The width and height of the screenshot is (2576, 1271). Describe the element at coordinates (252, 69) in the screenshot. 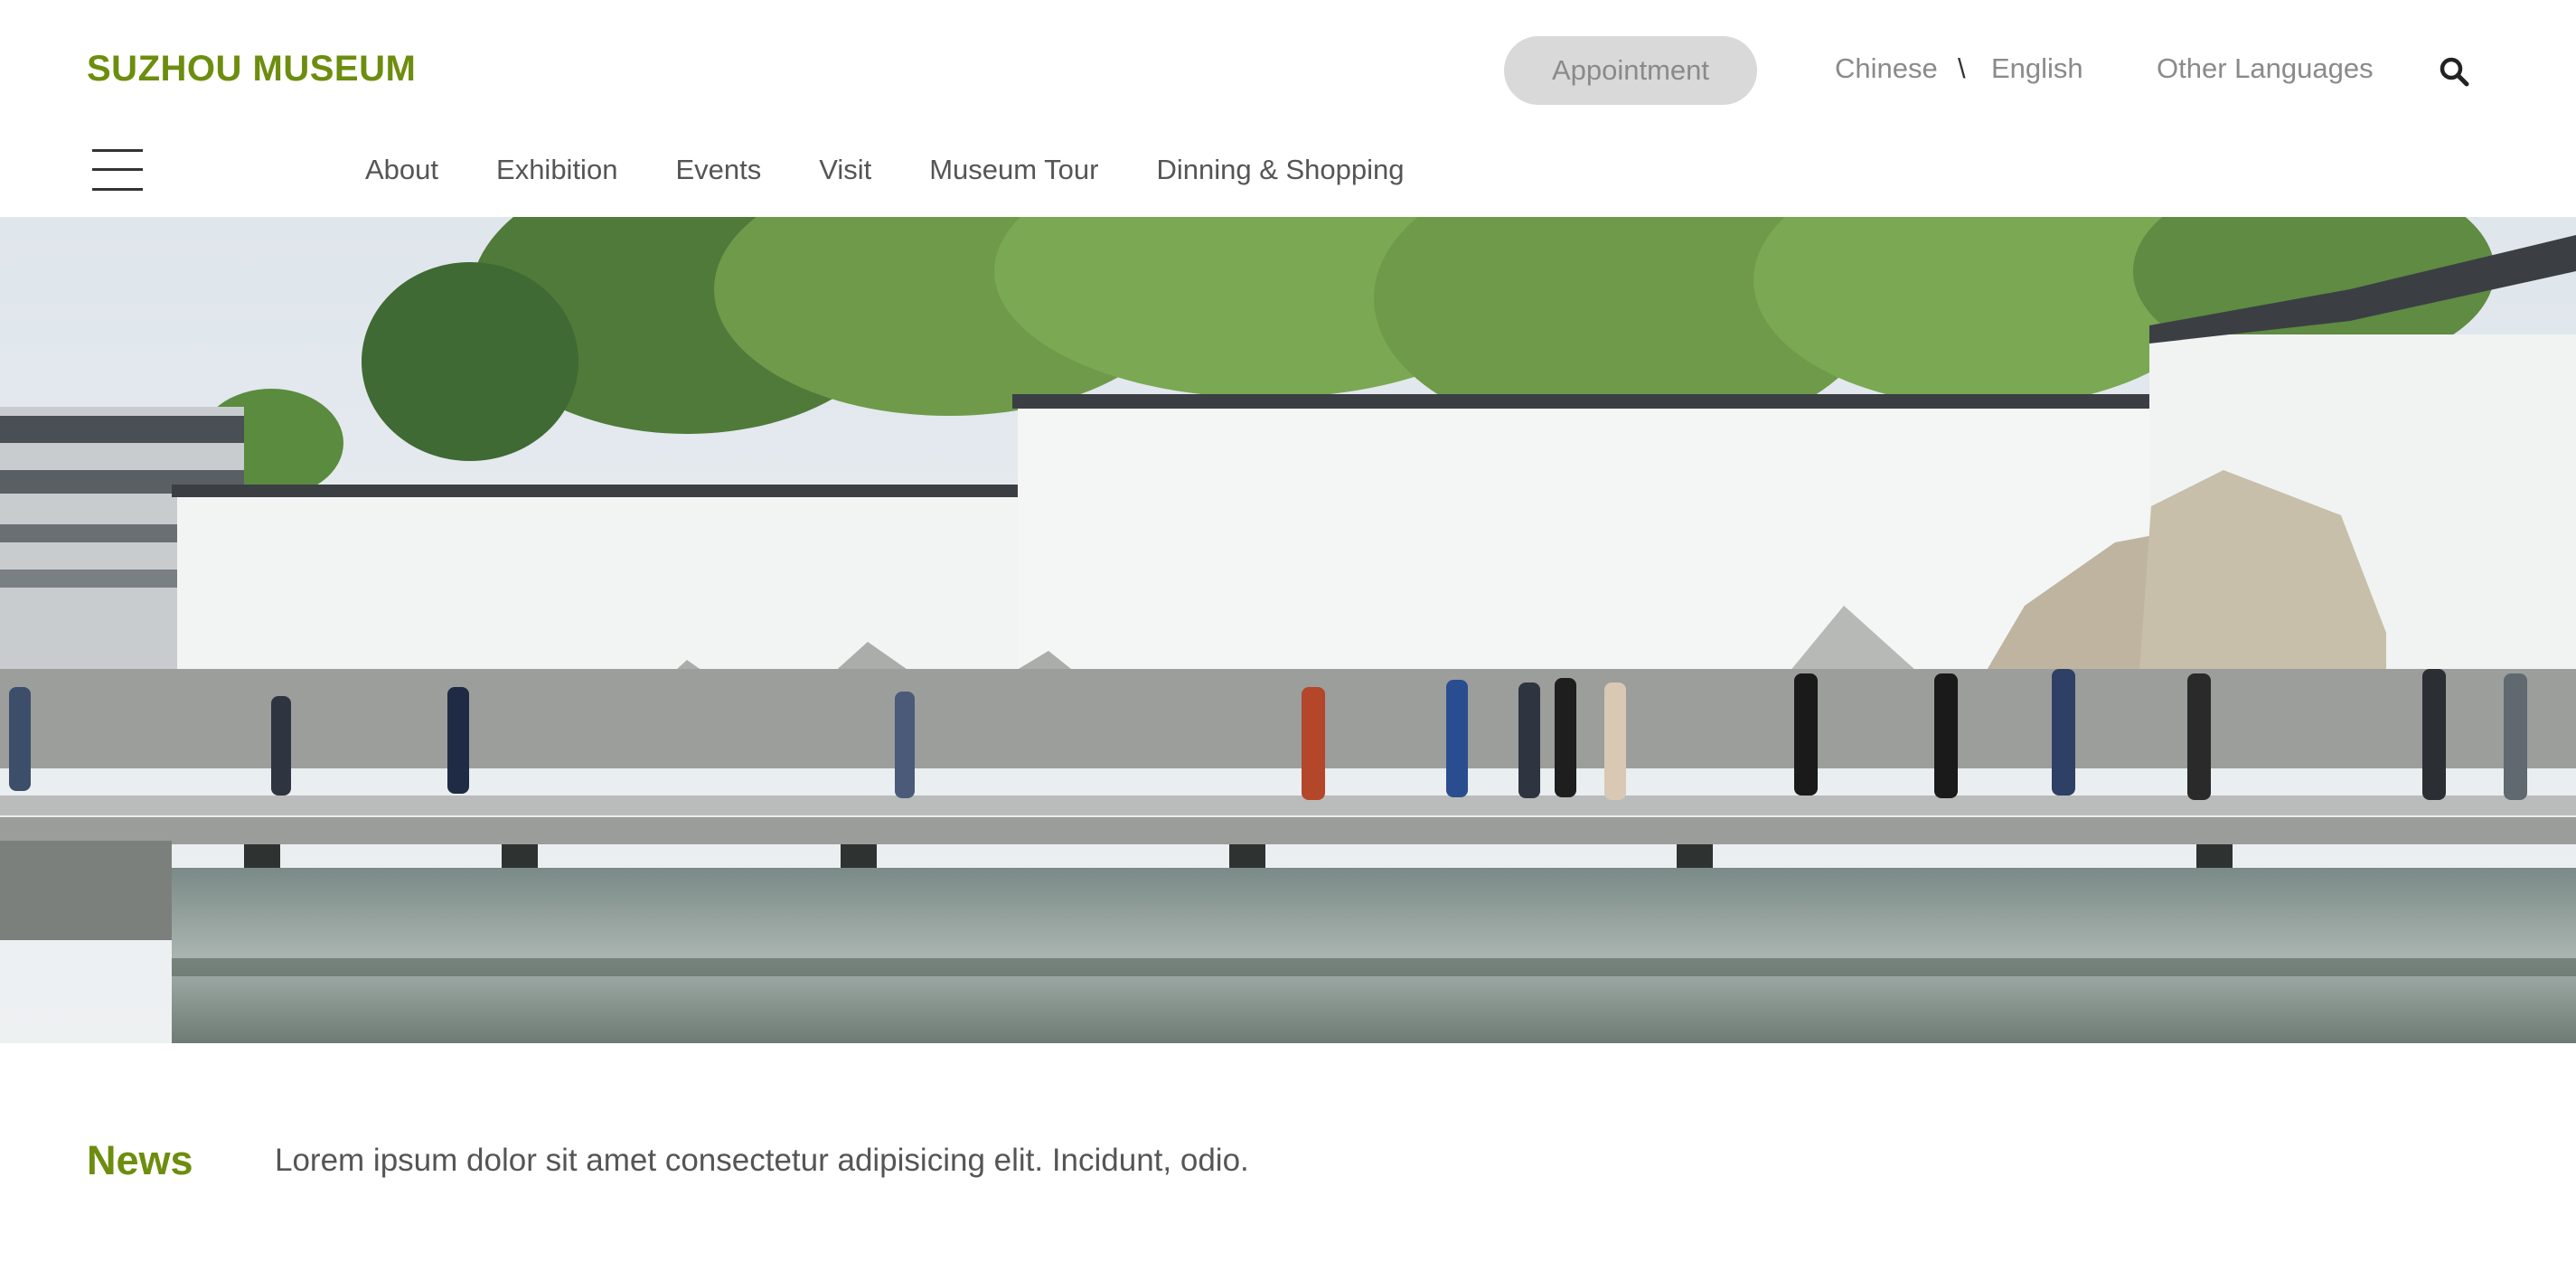

I see `site-logo: SUZHOU MUSEUM` at that location.